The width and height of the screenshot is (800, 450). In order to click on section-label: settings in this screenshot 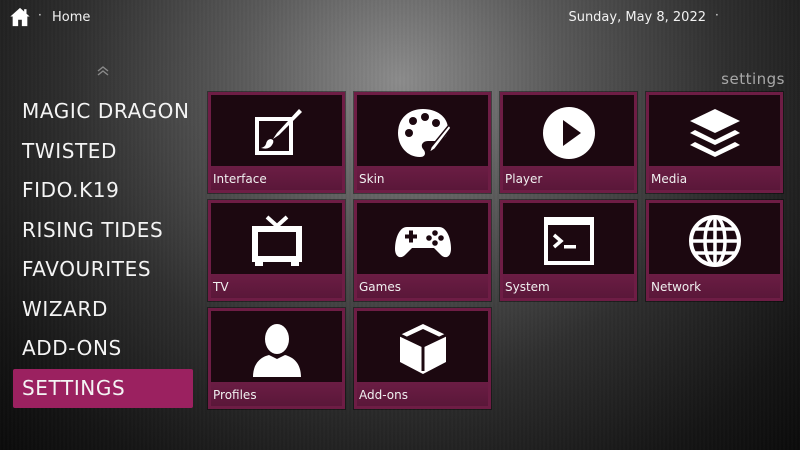, I will do `click(753, 79)`.